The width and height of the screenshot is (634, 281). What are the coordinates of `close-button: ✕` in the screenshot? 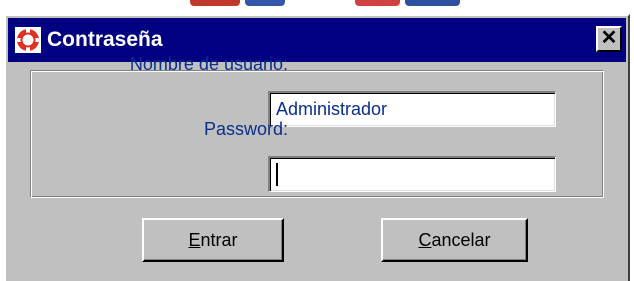 It's located at (609, 39).